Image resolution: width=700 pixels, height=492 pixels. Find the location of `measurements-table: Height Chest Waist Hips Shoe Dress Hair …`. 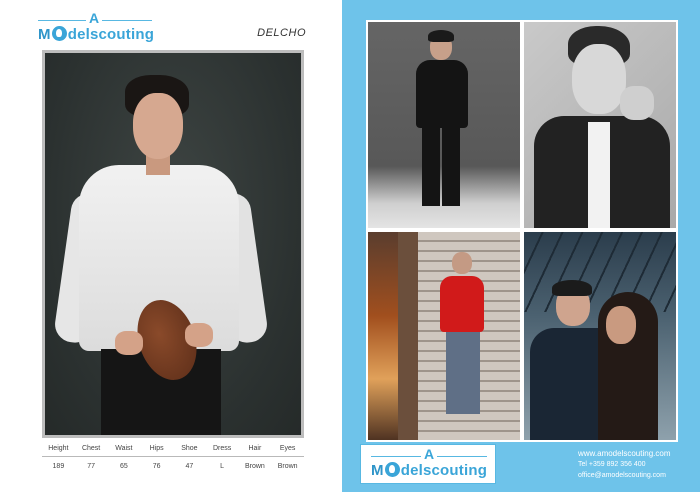

measurements-table: Height Chest Waist Hips Shoe Dress Hair … is located at coordinates (173, 456).